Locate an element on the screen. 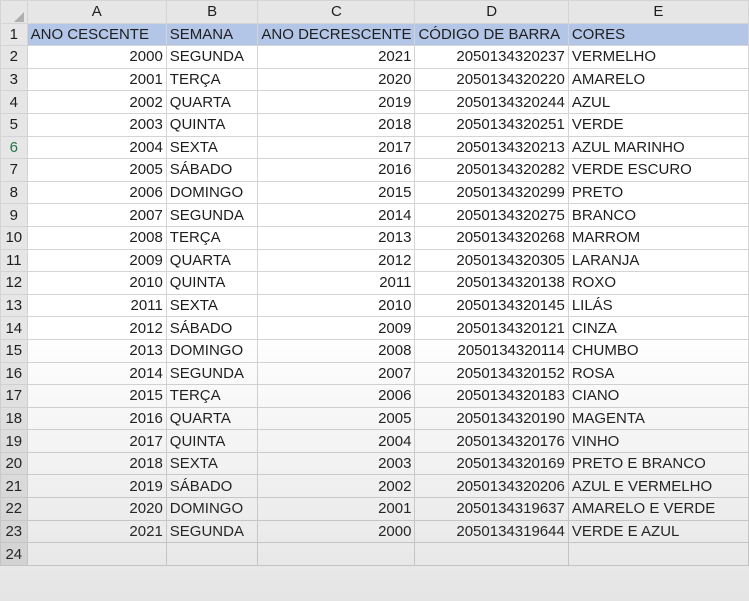 Image resolution: width=749 pixels, height=601 pixels. cell-ano-decrescente: 2015 is located at coordinates (336, 192).